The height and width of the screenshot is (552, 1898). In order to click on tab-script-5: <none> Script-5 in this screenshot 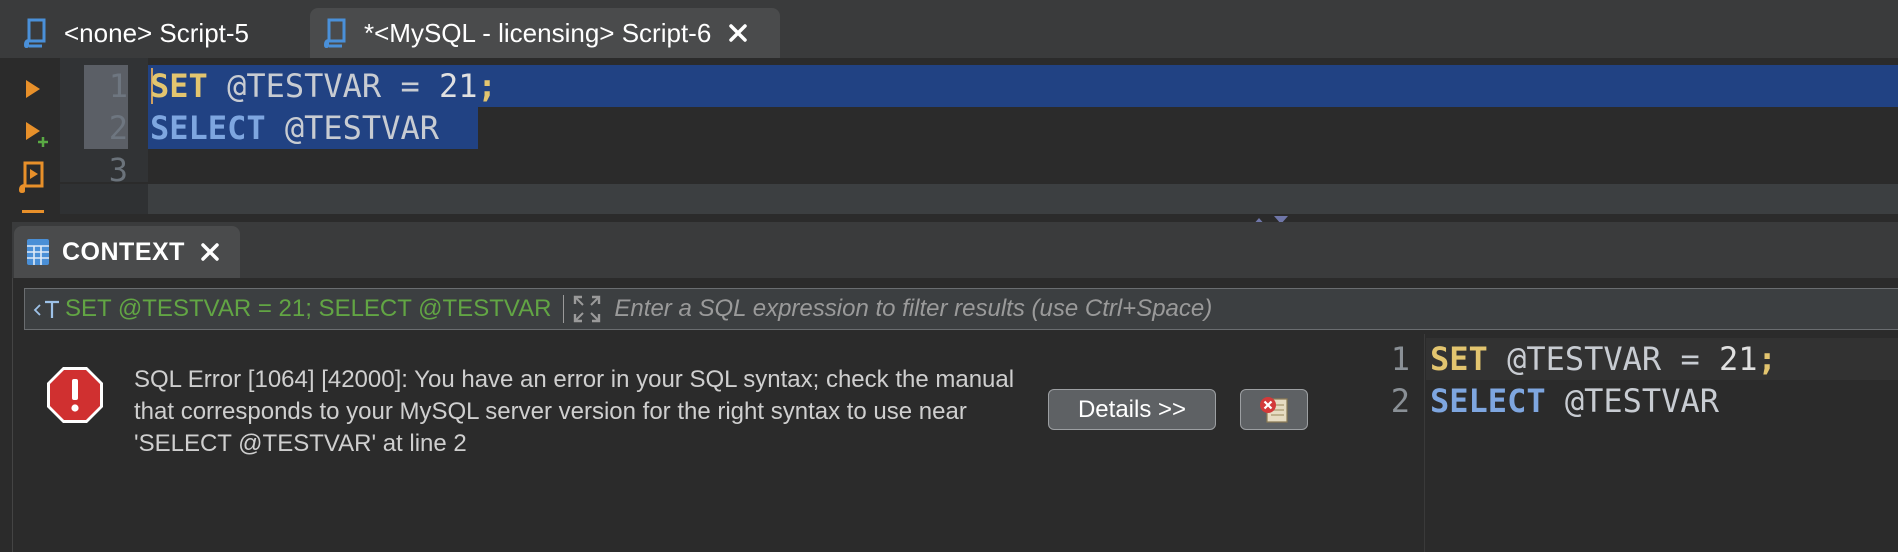, I will do `click(155, 33)`.